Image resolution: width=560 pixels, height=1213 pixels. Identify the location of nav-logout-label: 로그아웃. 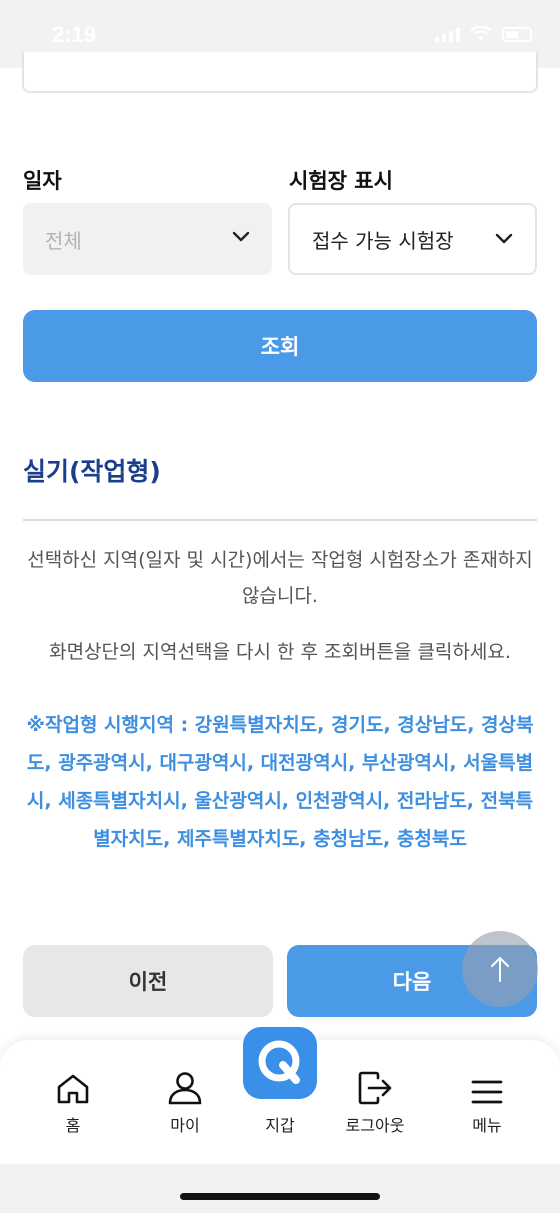
(375, 1125).